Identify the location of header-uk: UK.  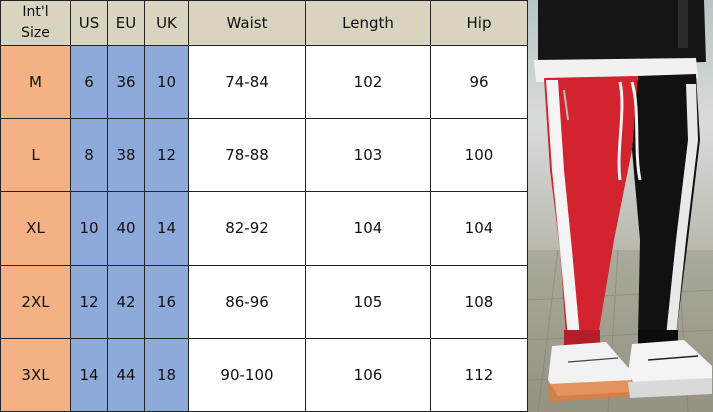
(166, 23).